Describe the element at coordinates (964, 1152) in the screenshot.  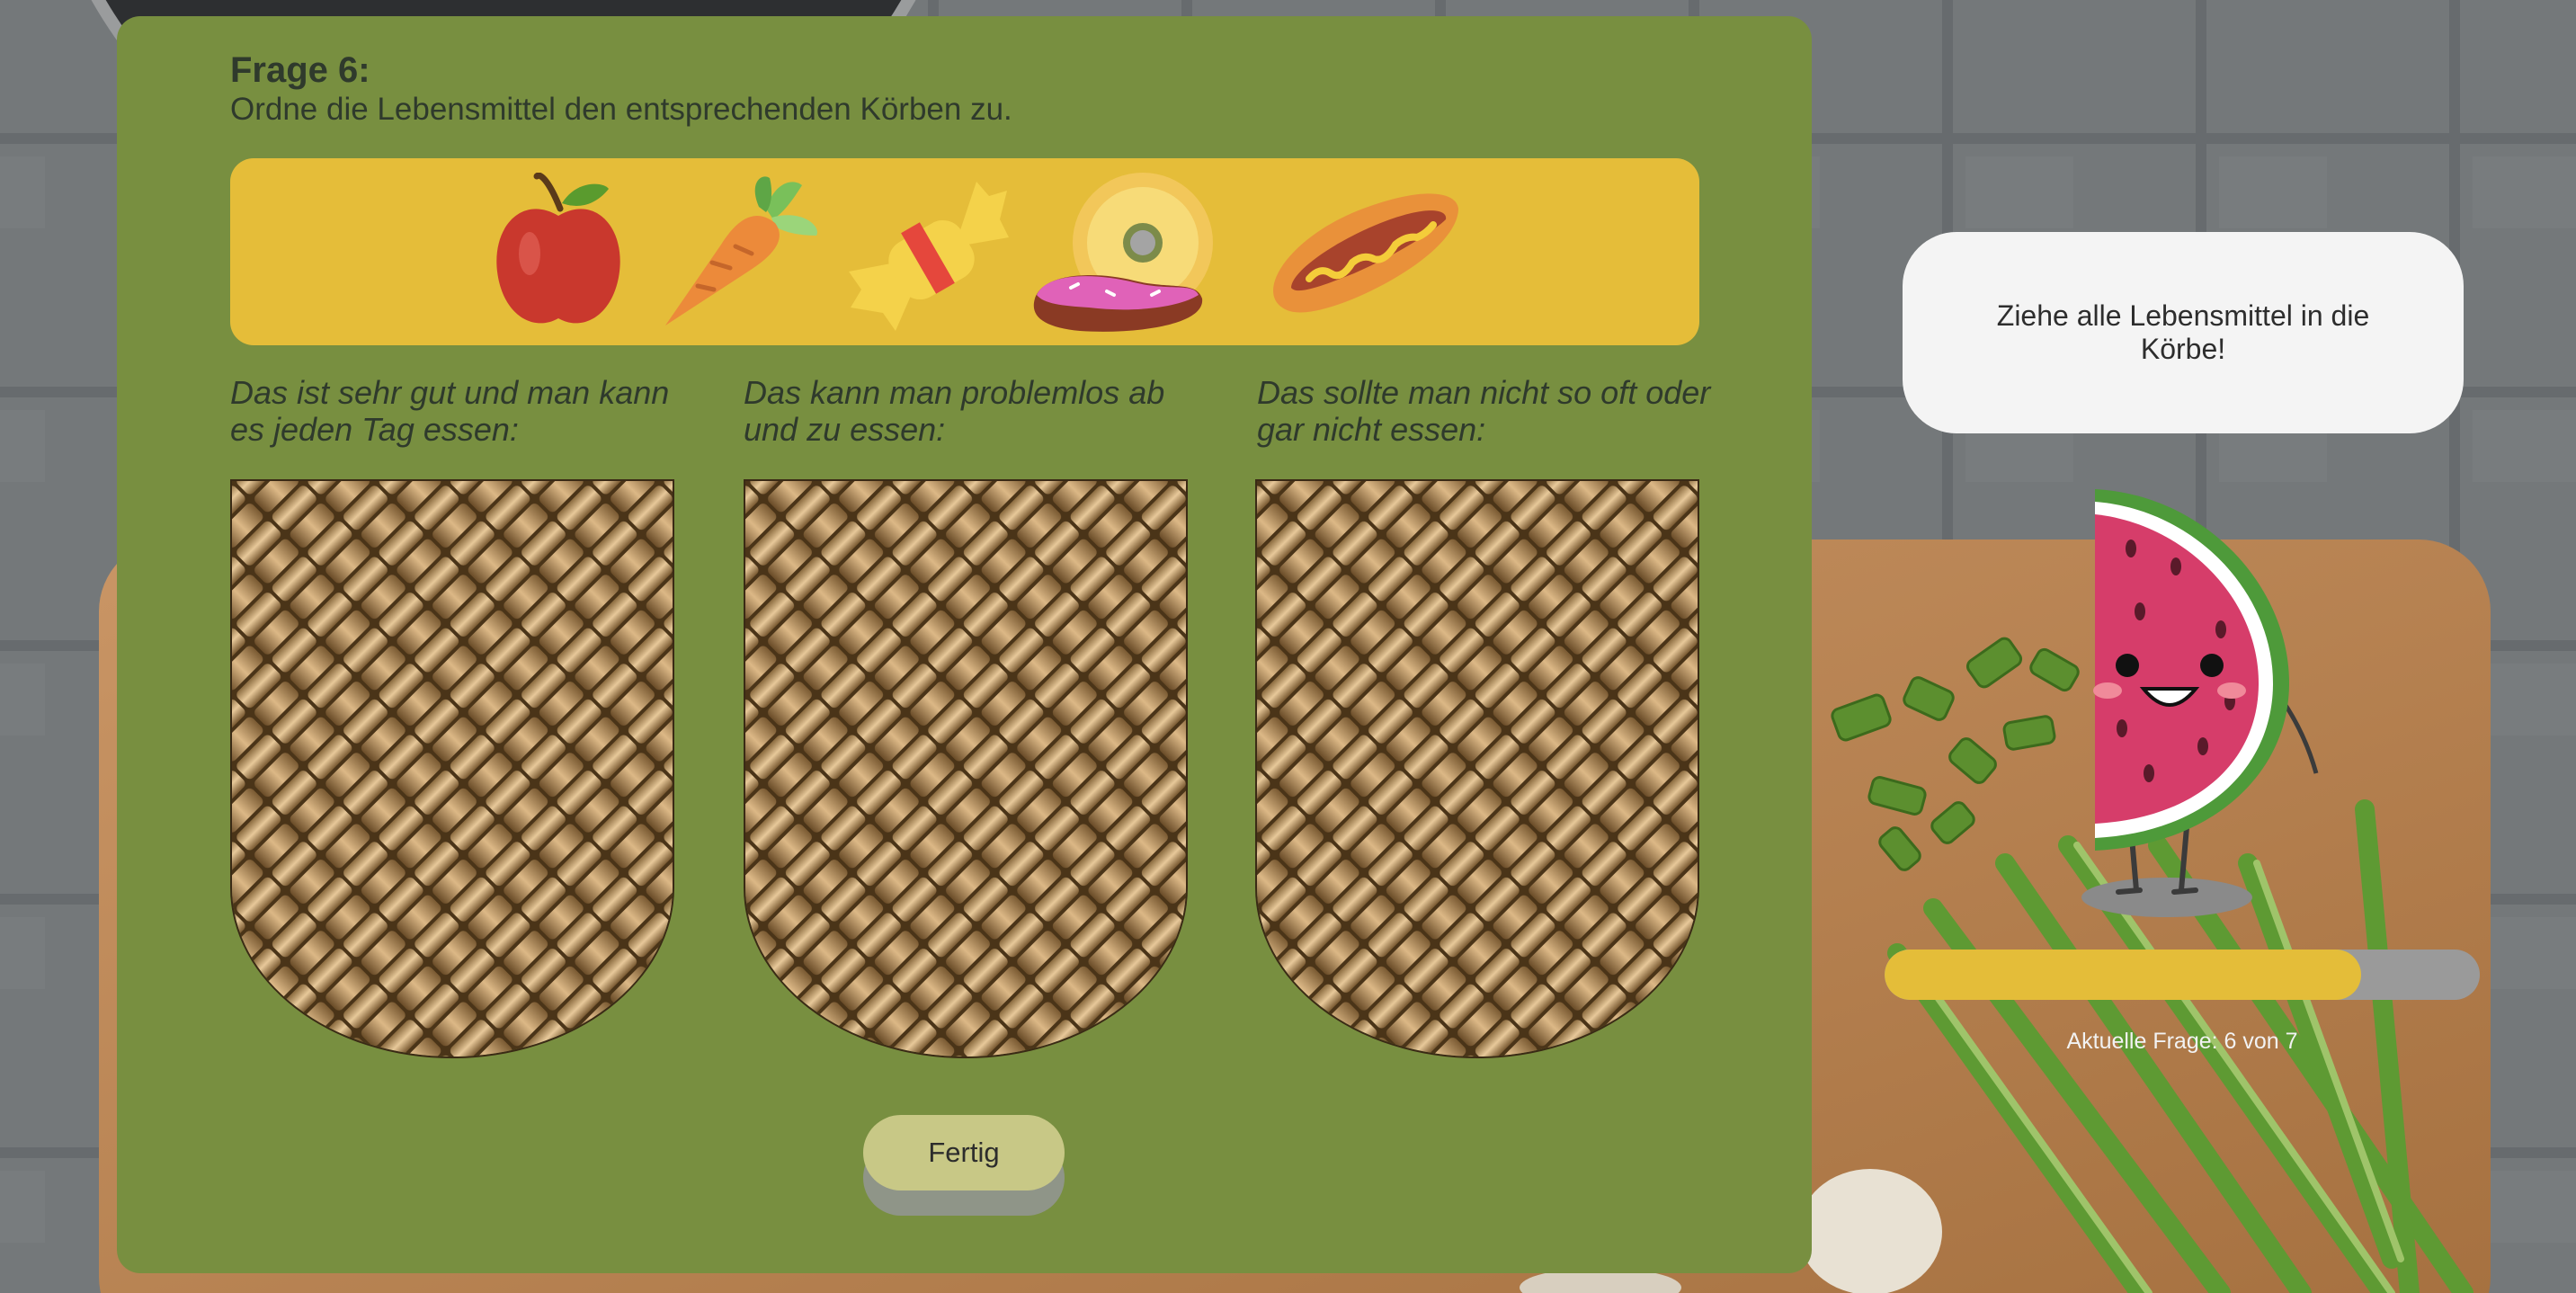
I see `done-button: Fertig` at that location.